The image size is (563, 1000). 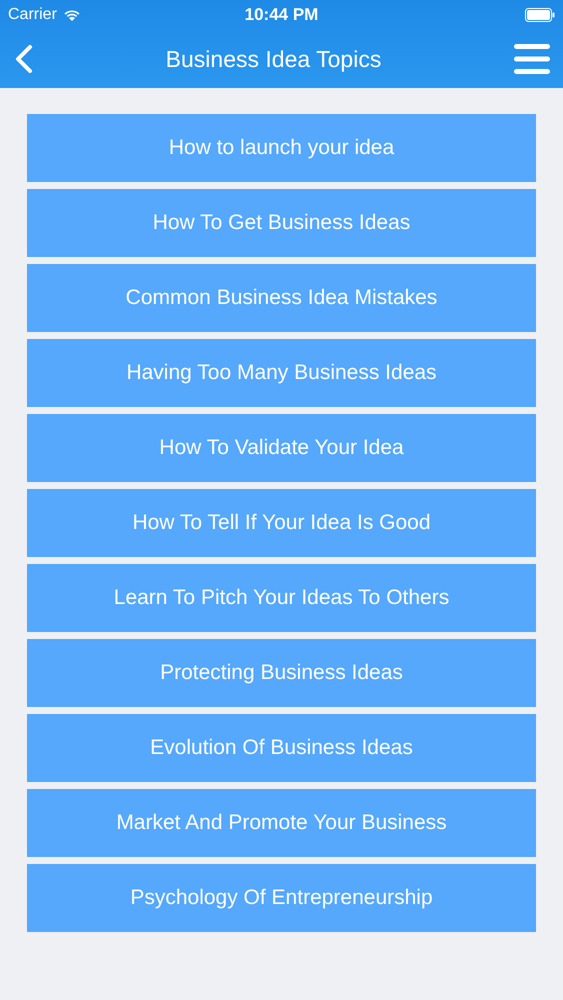 What do you see at coordinates (274, 59) in the screenshot?
I see `screen-title: Business Idea Topics` at bounding box center [274, 59].